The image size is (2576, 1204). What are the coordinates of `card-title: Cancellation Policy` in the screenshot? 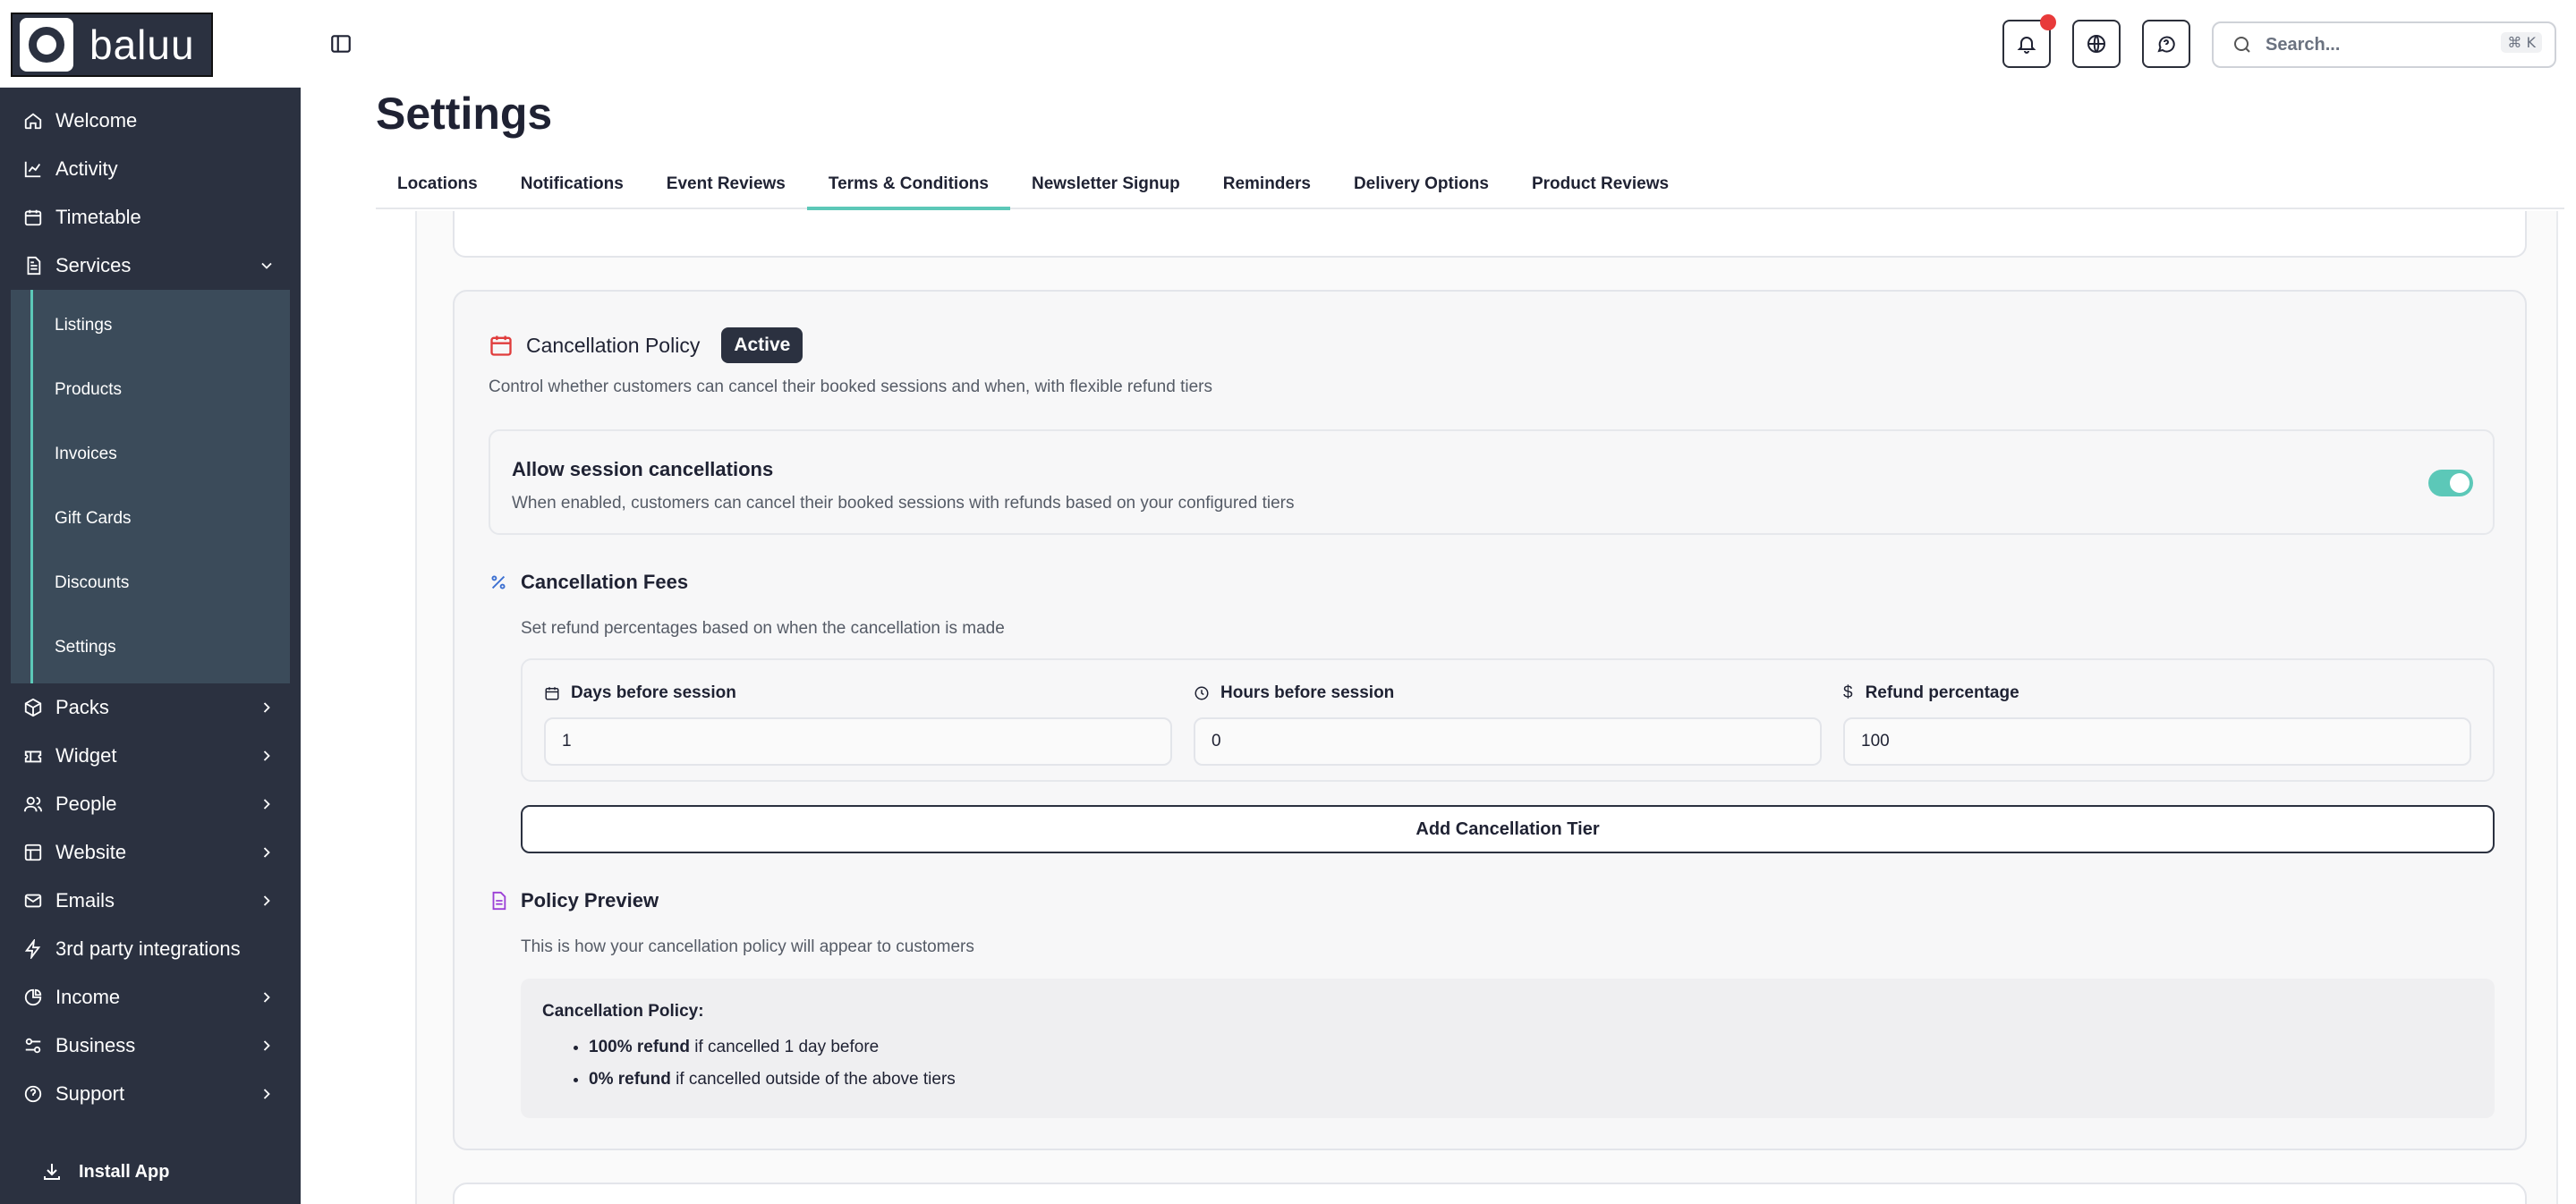 It's located at (613, 345).